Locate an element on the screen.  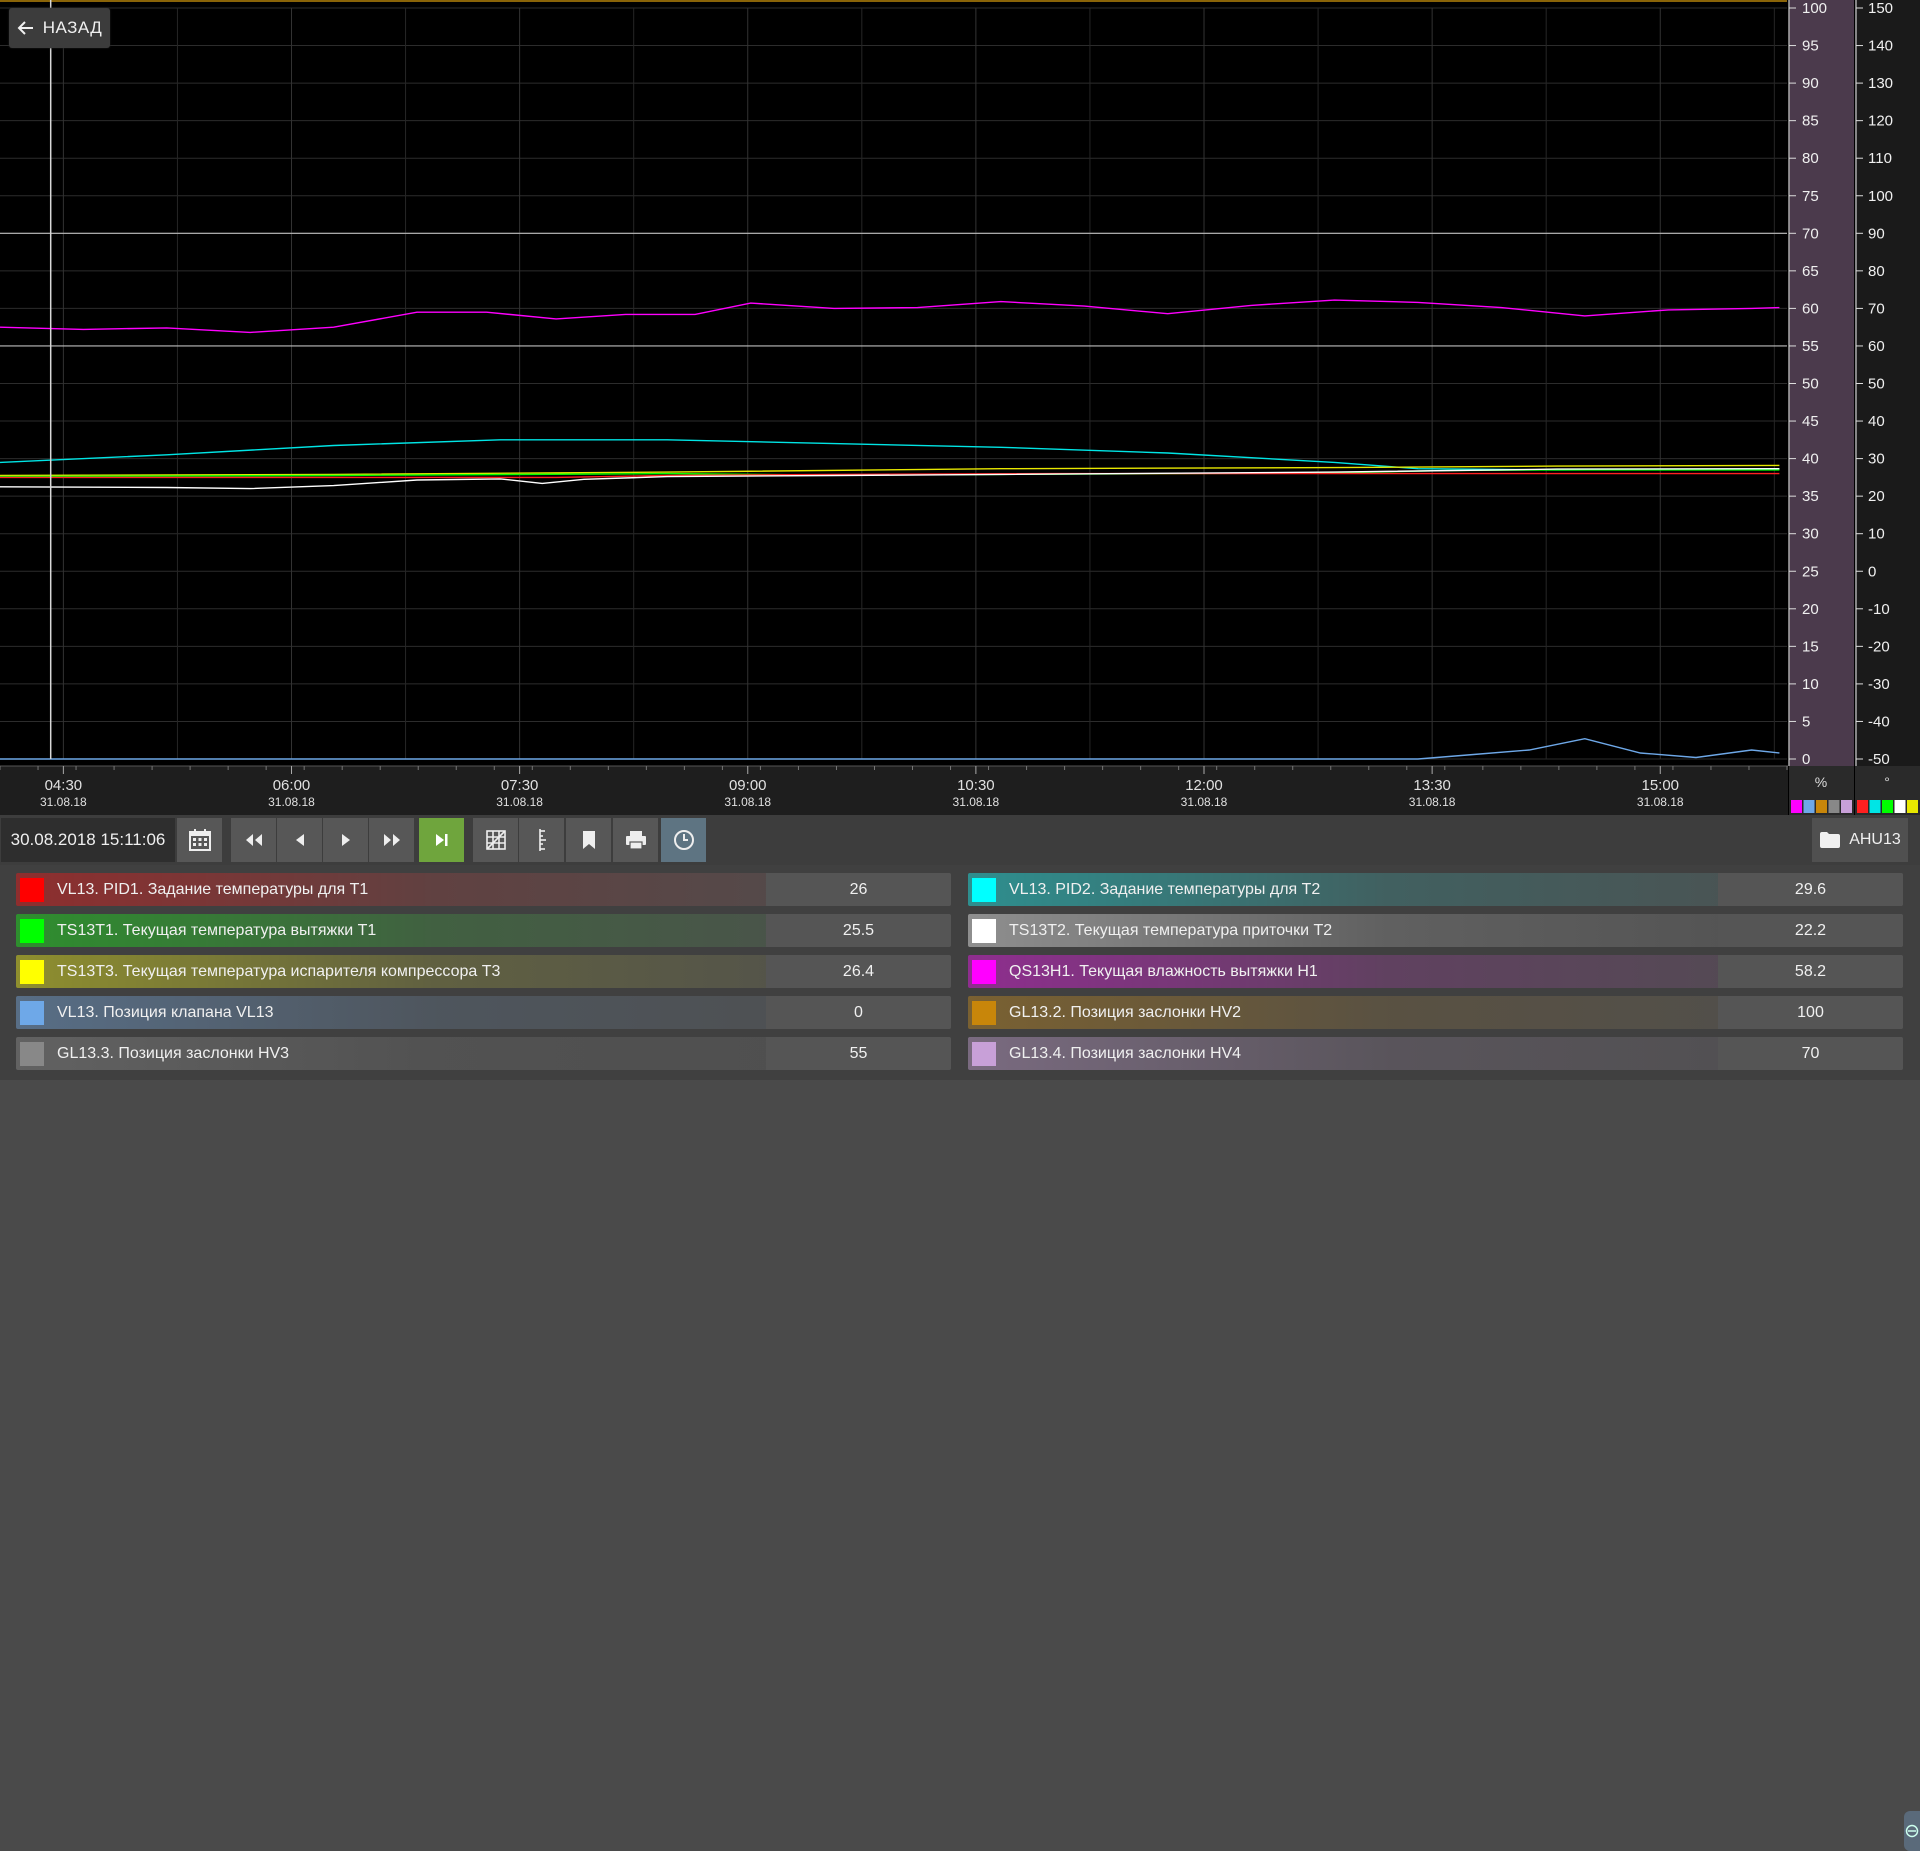
x-tick-time: 04:30 is located at coordinates (64, 785).